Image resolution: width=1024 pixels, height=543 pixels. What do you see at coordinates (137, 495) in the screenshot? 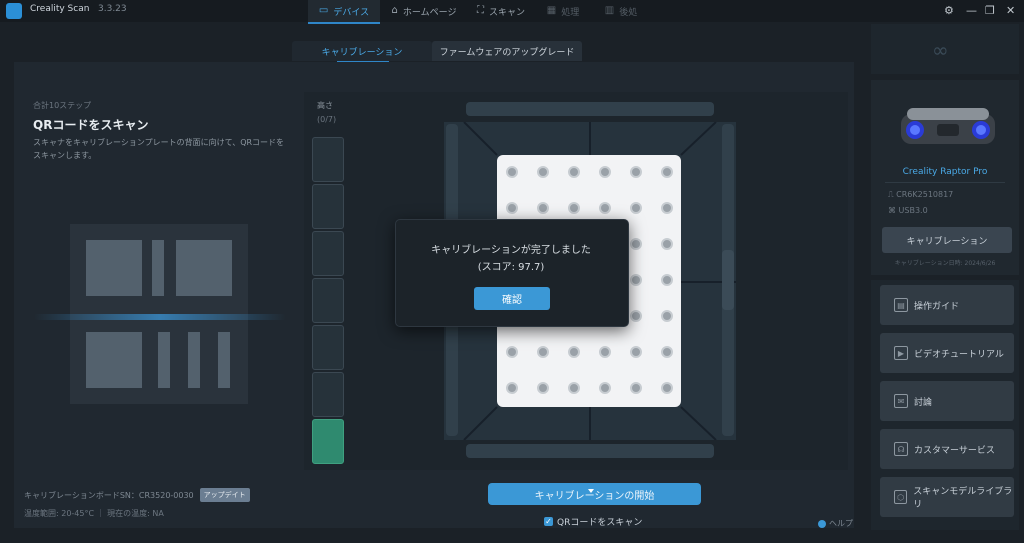
I see `board-info: キャリブレーションボードSN：CR3520-0030 アップデイト` at bounding box center [137, 495].